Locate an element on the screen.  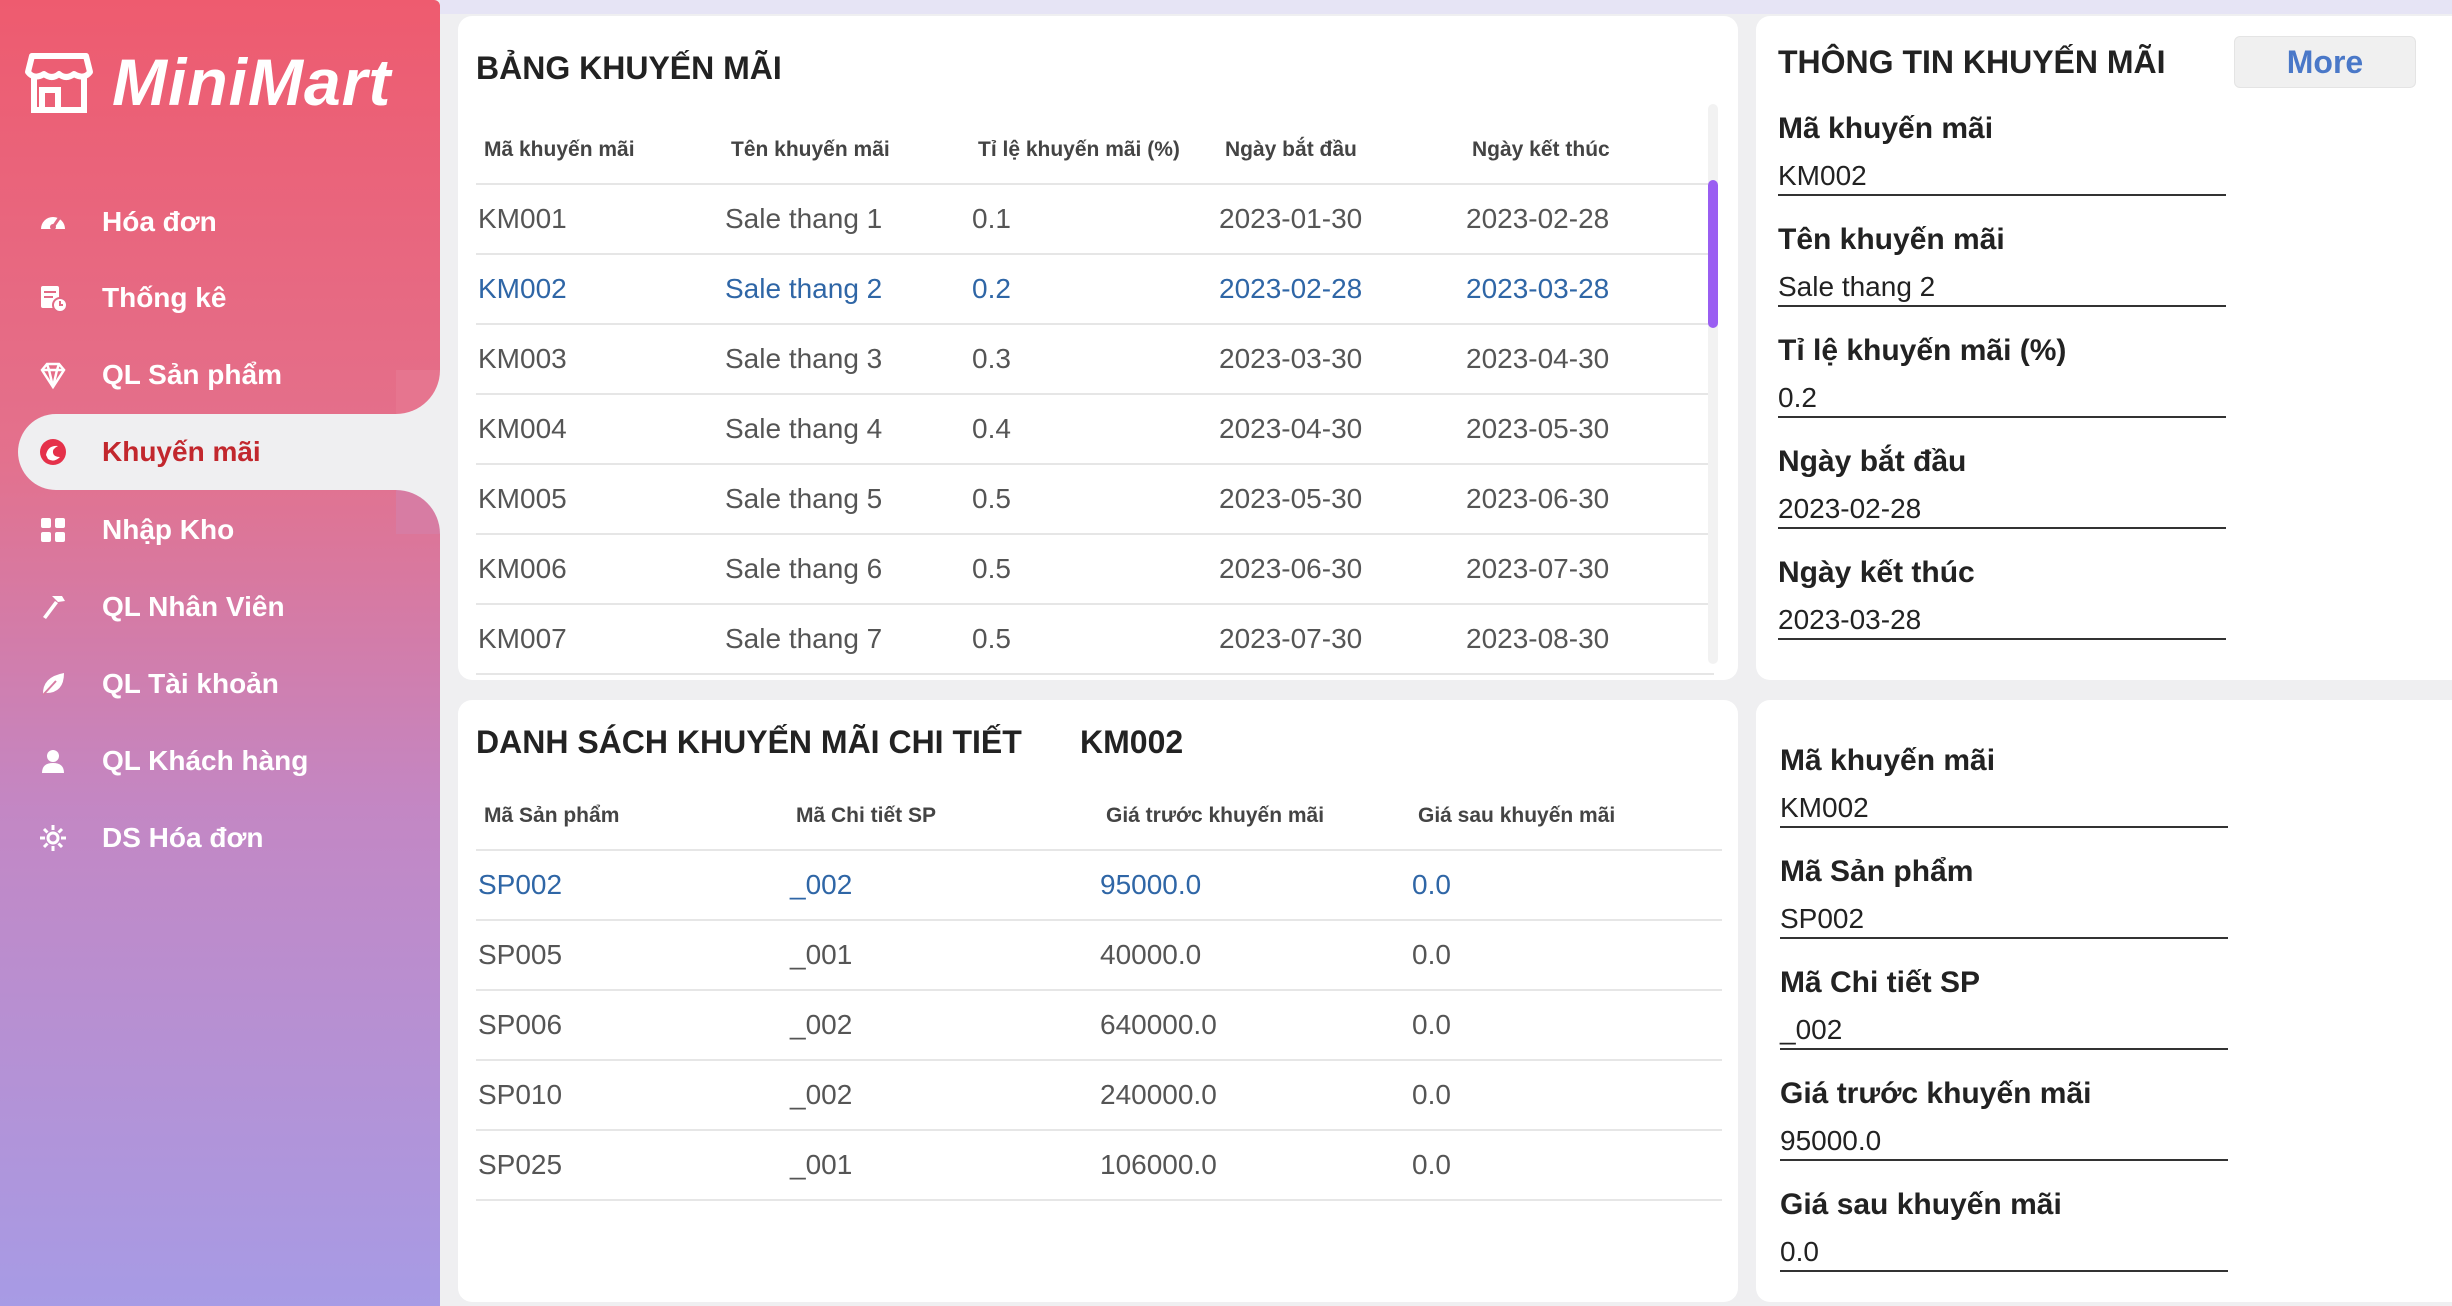
column-header: Mã Sản phẩm is located at coordinates (632, 816).